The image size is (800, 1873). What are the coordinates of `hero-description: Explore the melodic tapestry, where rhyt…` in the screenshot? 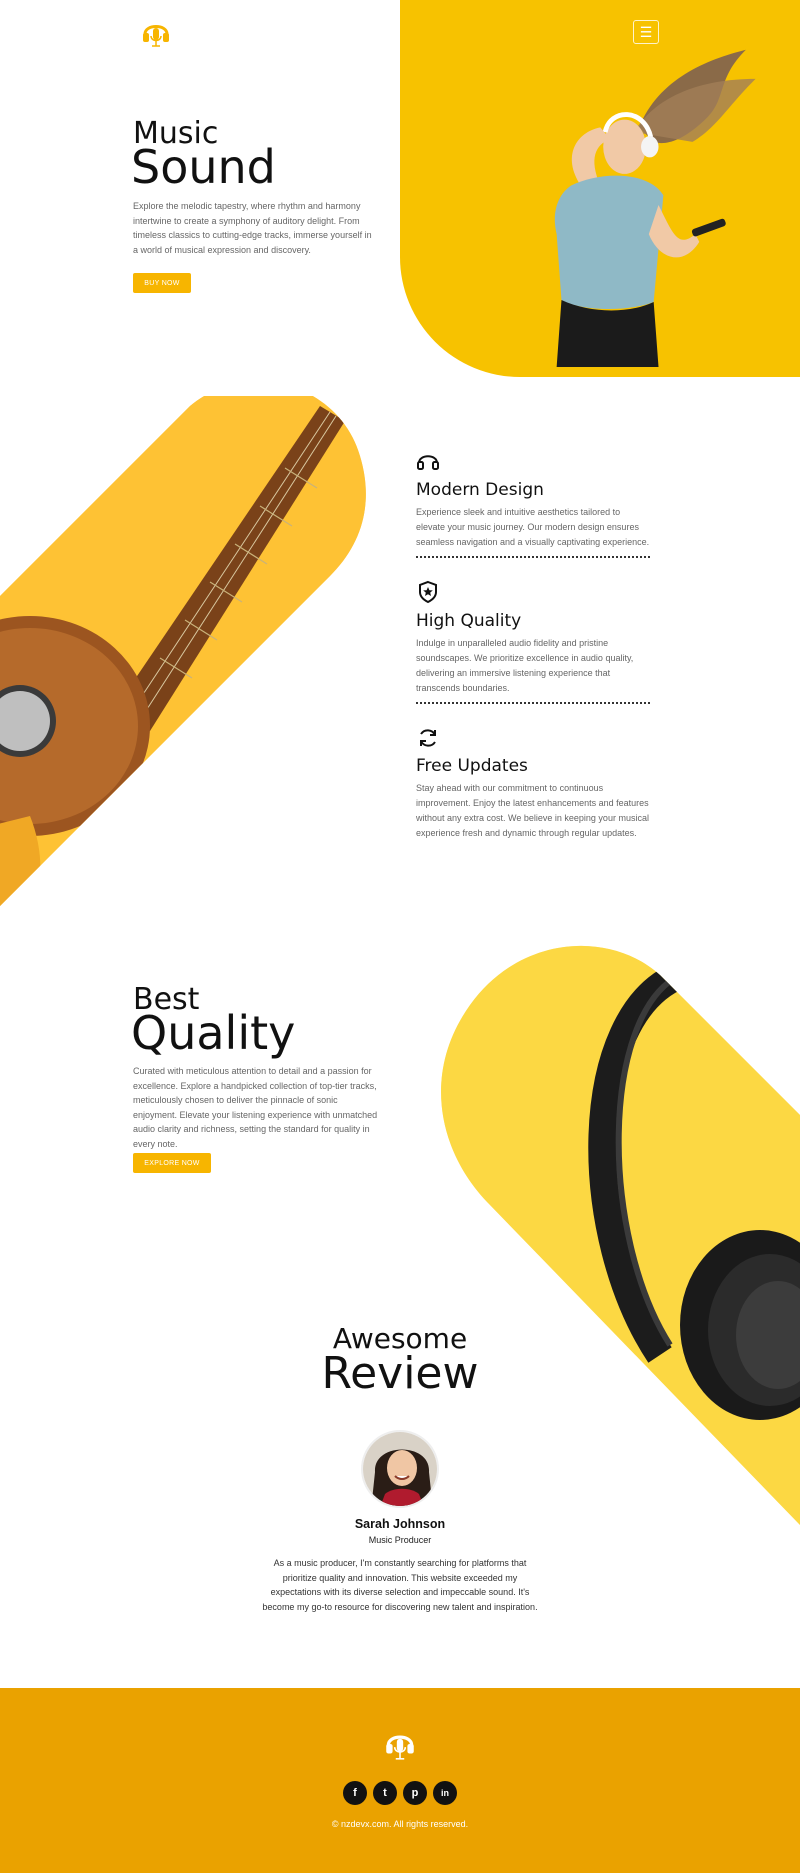 It's located at (252, 228).